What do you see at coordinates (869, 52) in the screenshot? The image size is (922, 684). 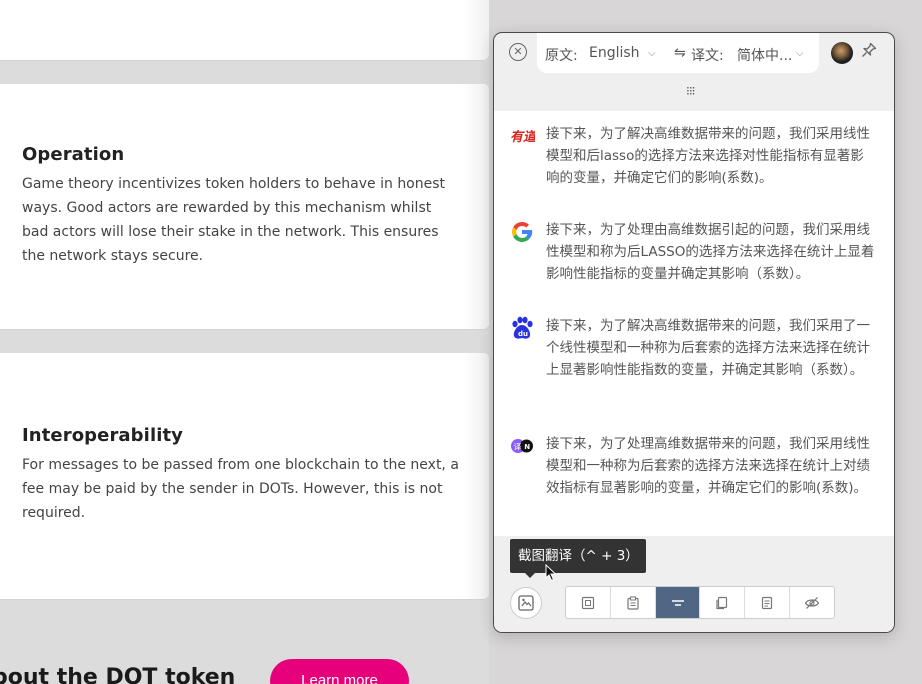 I see `pin-icon` at bounding box center [869, 52].